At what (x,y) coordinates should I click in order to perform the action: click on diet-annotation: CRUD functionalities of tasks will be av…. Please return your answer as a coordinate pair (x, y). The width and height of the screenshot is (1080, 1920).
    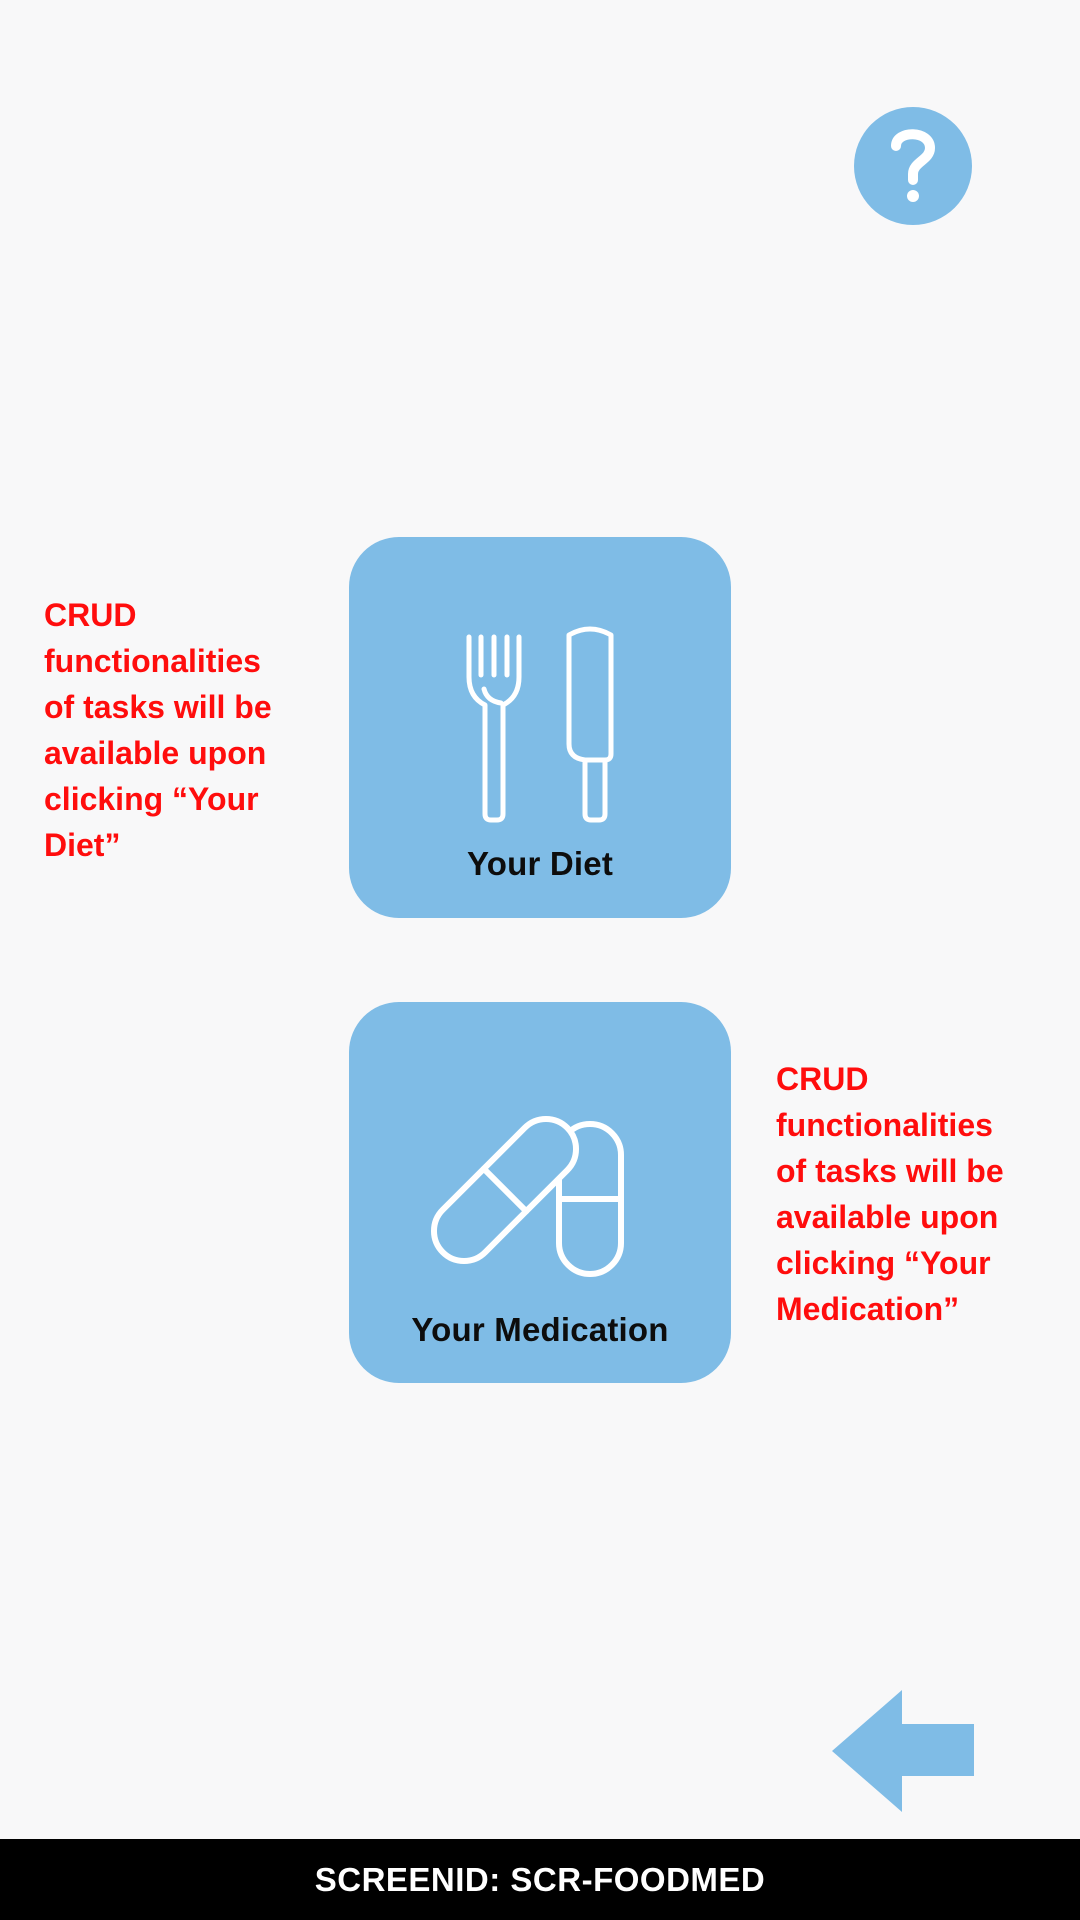
    Looking at the image, I should click on (158, 730).